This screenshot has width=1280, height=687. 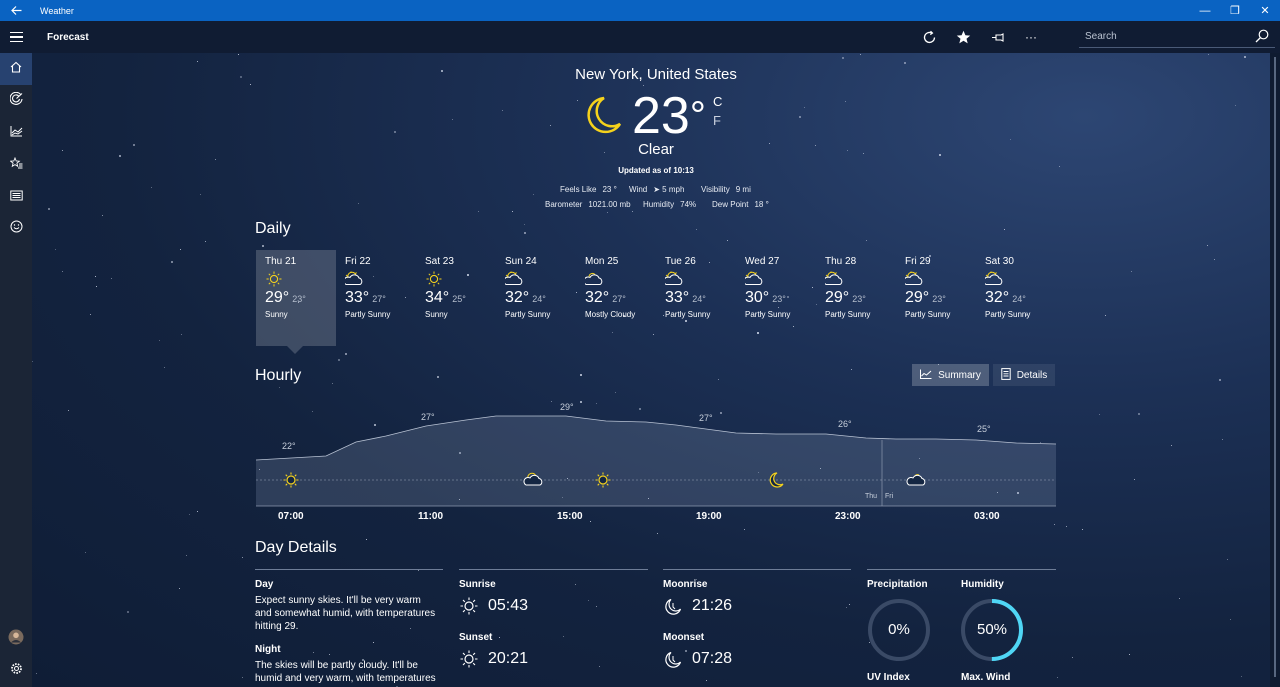 I want to click on nav-feedback, so click(x=16, y=229).